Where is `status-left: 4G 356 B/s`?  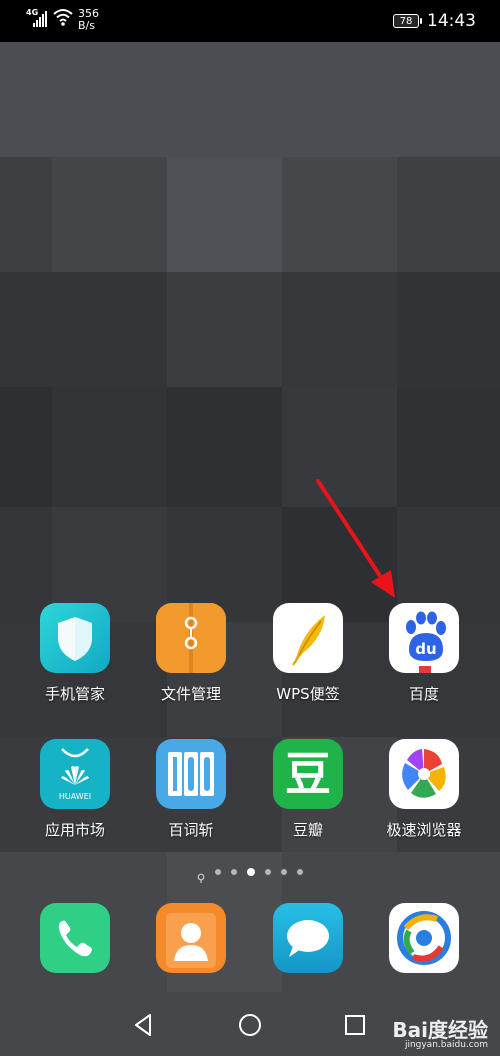 status-left: 4G 356 B/s is located at coordinates (62, 20).